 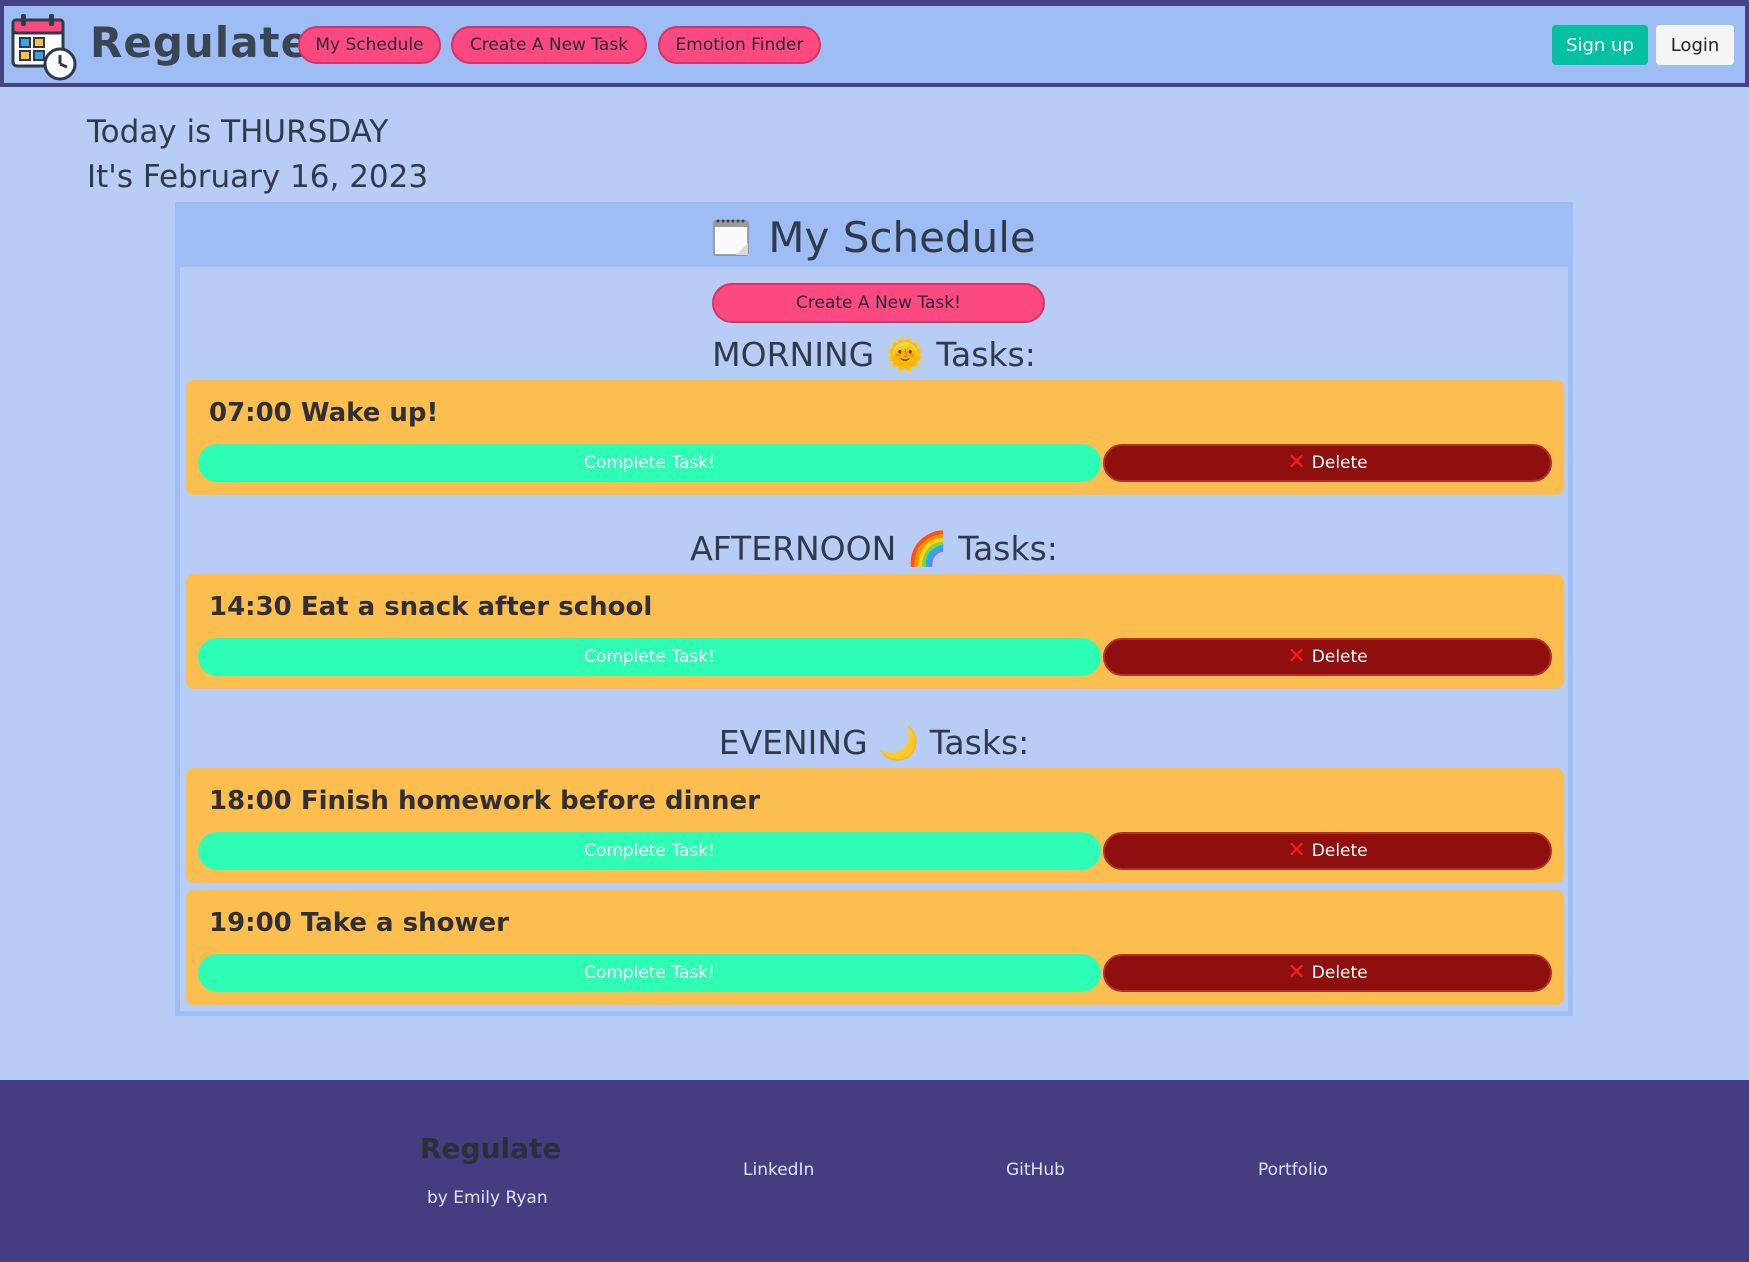 I want to click on nav-emotion-finder: Emotion Finder, so click(x=739, y=45).